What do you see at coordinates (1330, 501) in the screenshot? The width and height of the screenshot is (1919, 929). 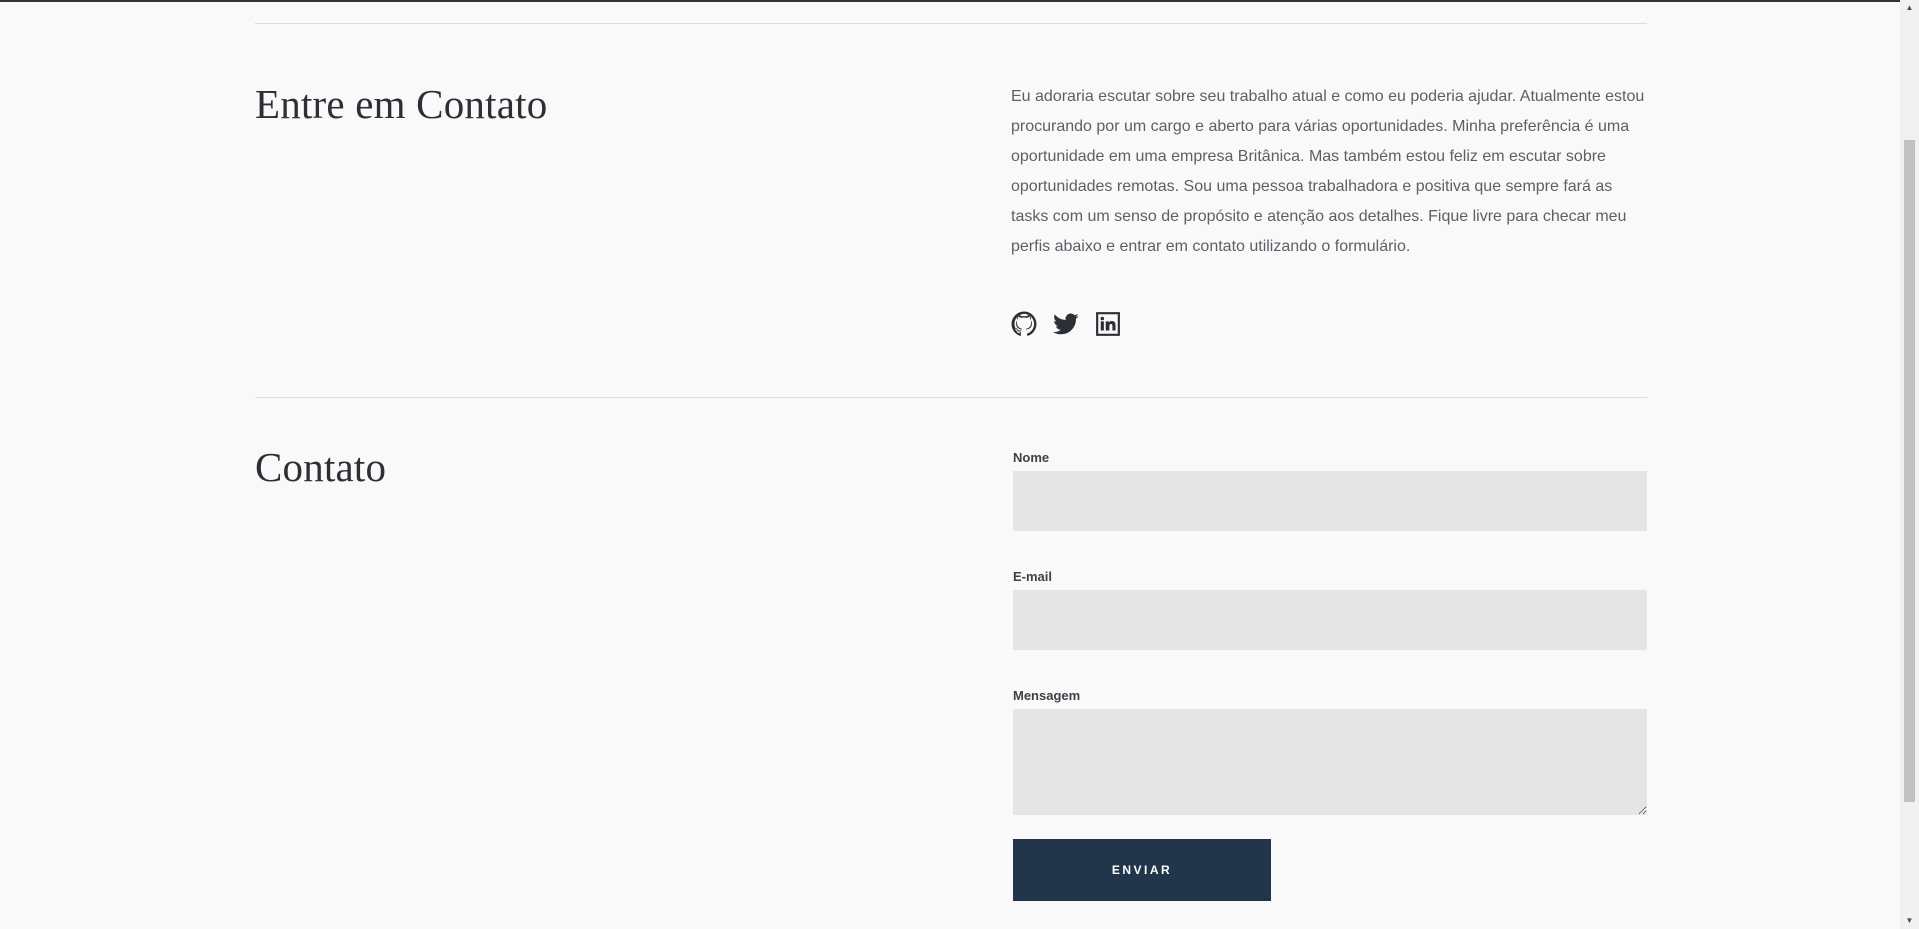 I see `name-field` at bounding box center [1330, 501].